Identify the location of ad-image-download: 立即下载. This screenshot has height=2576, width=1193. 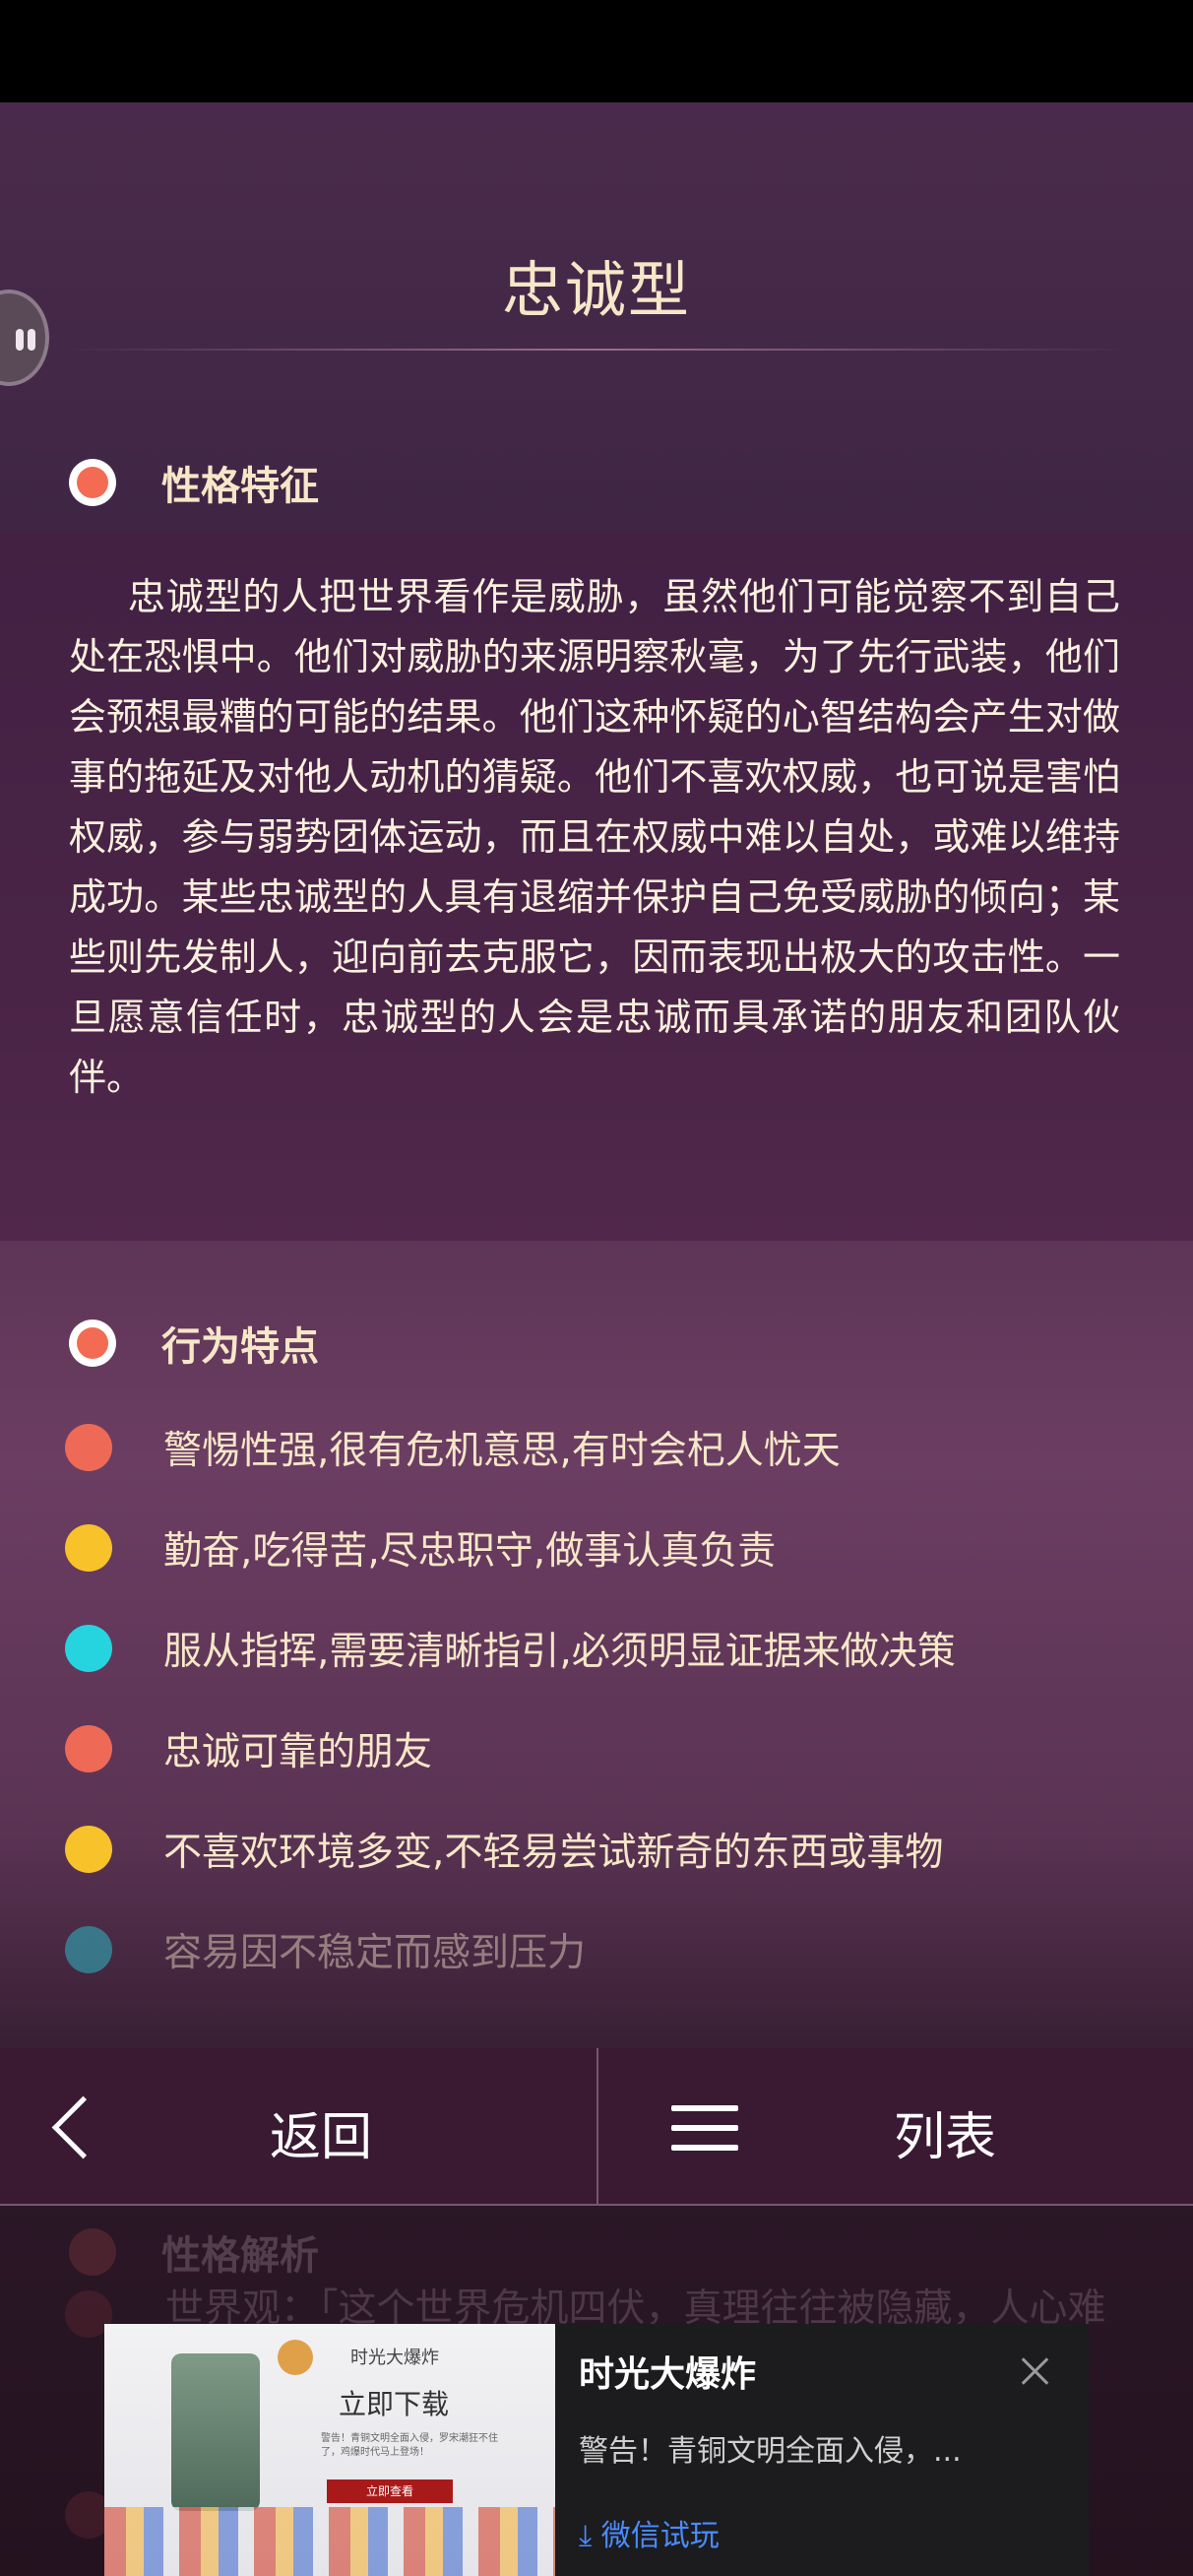
(394, 2404).